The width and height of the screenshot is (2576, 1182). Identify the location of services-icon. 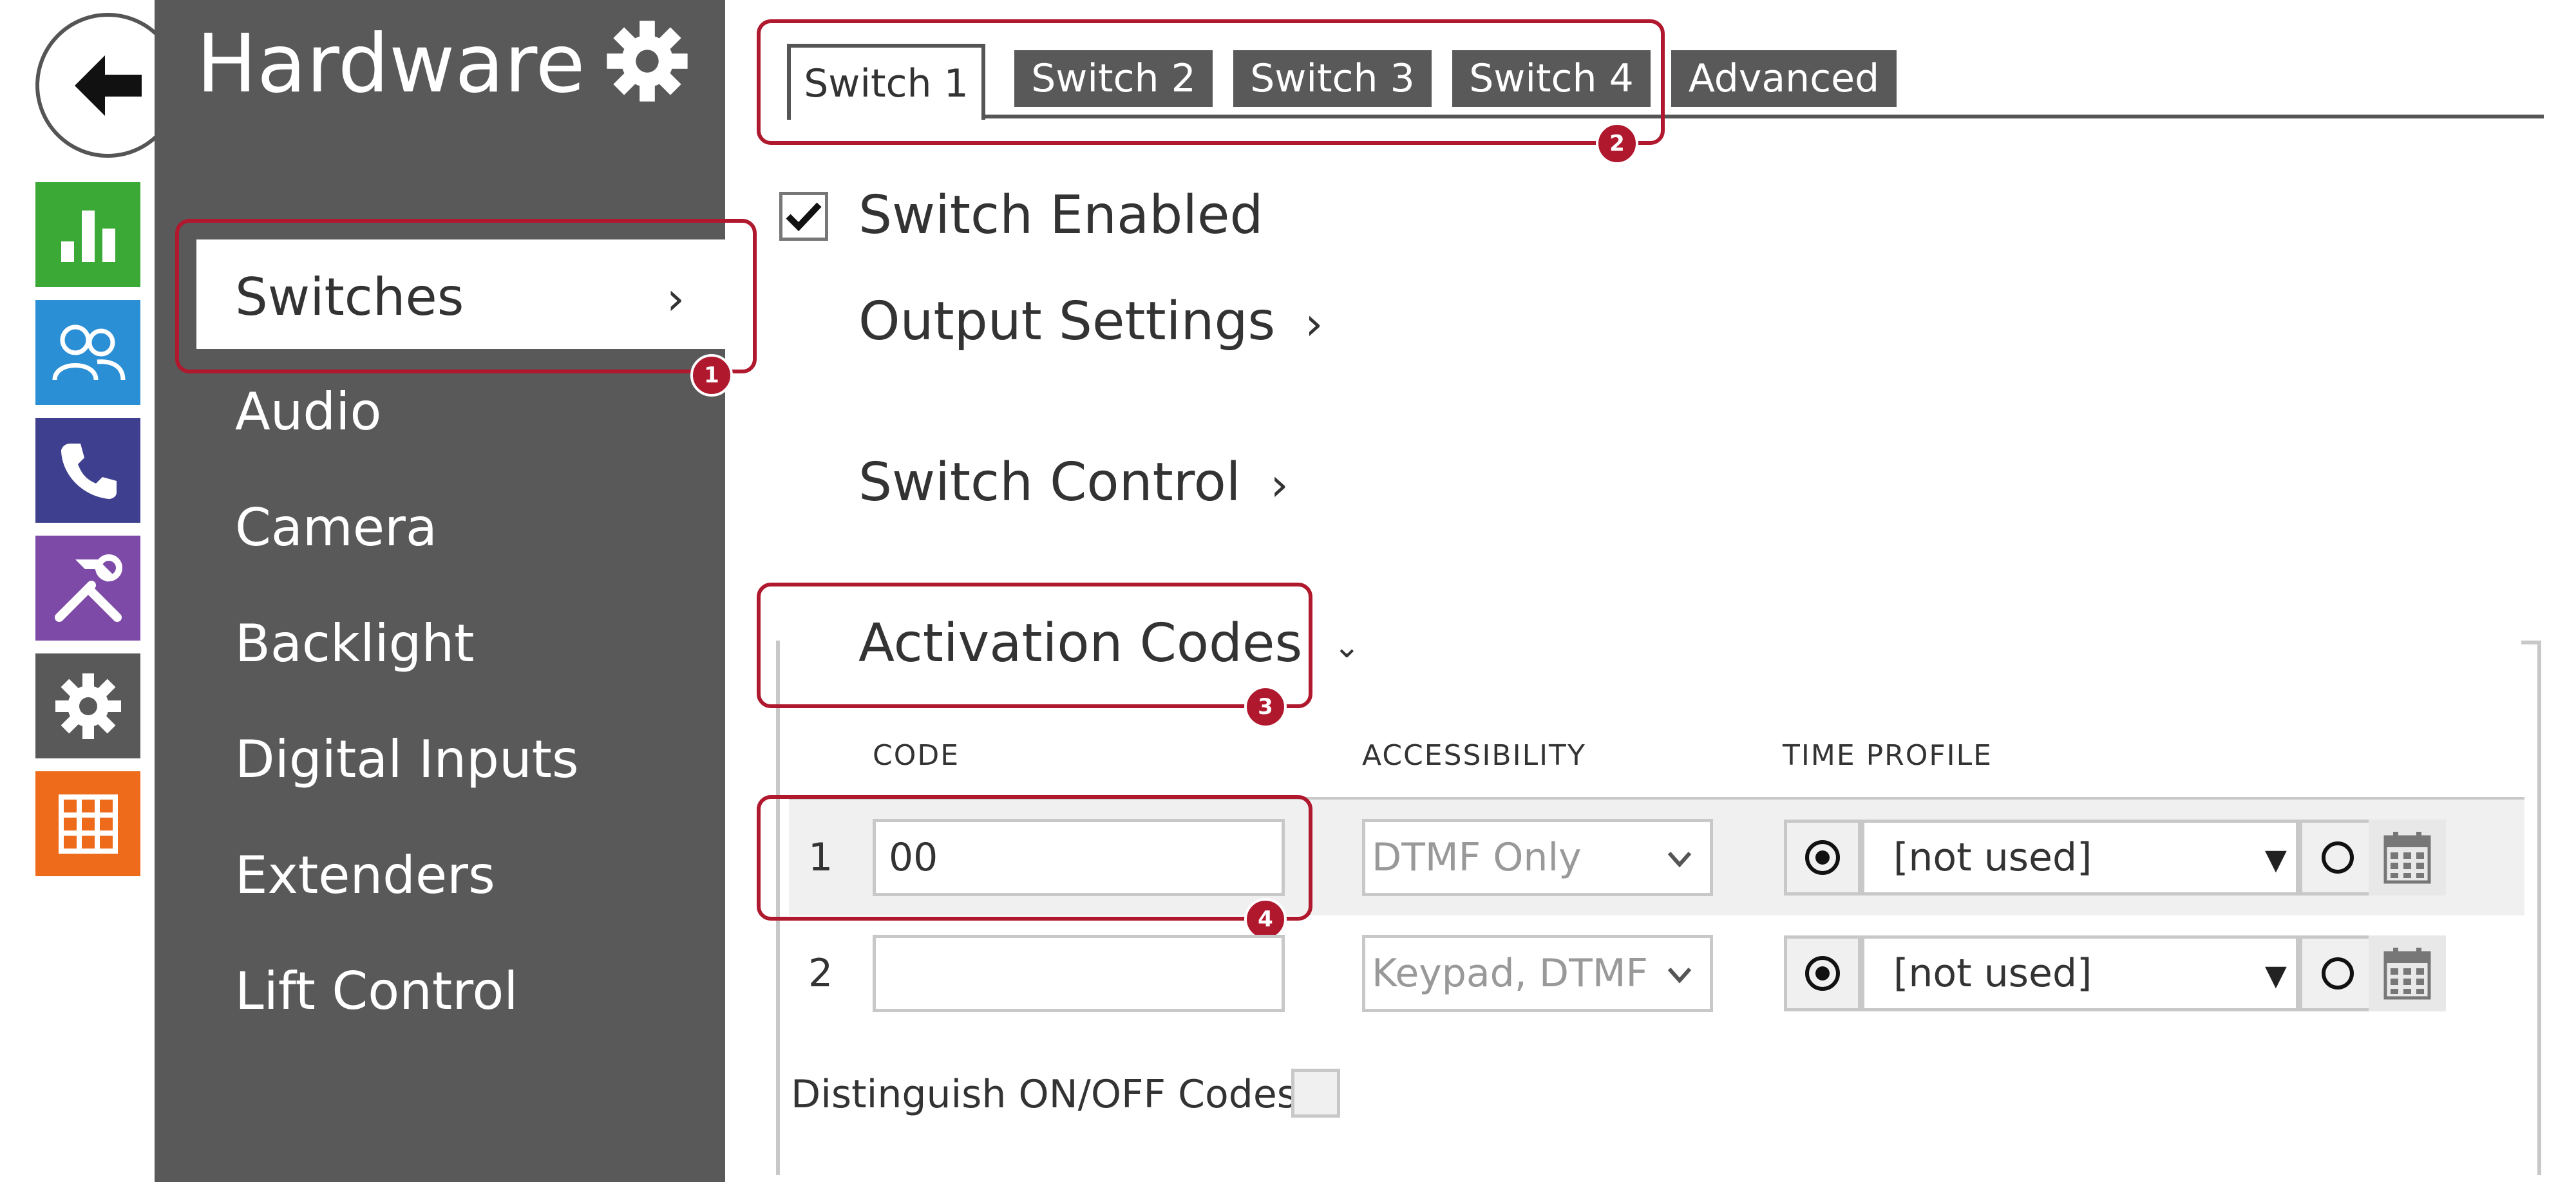
(87, 588).